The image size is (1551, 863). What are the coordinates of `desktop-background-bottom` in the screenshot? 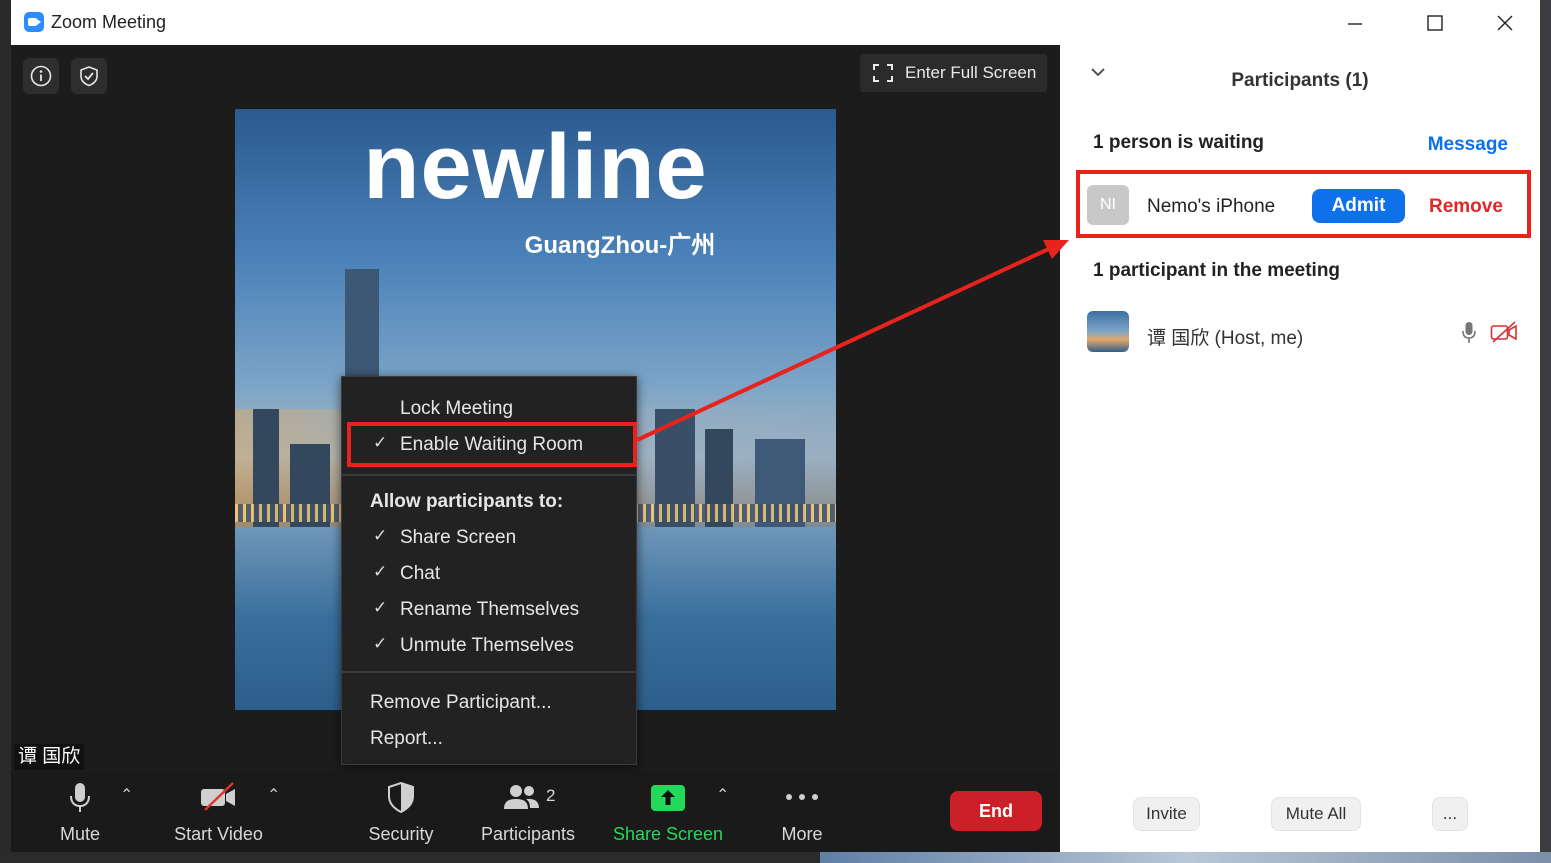 It's located at (775, 857).